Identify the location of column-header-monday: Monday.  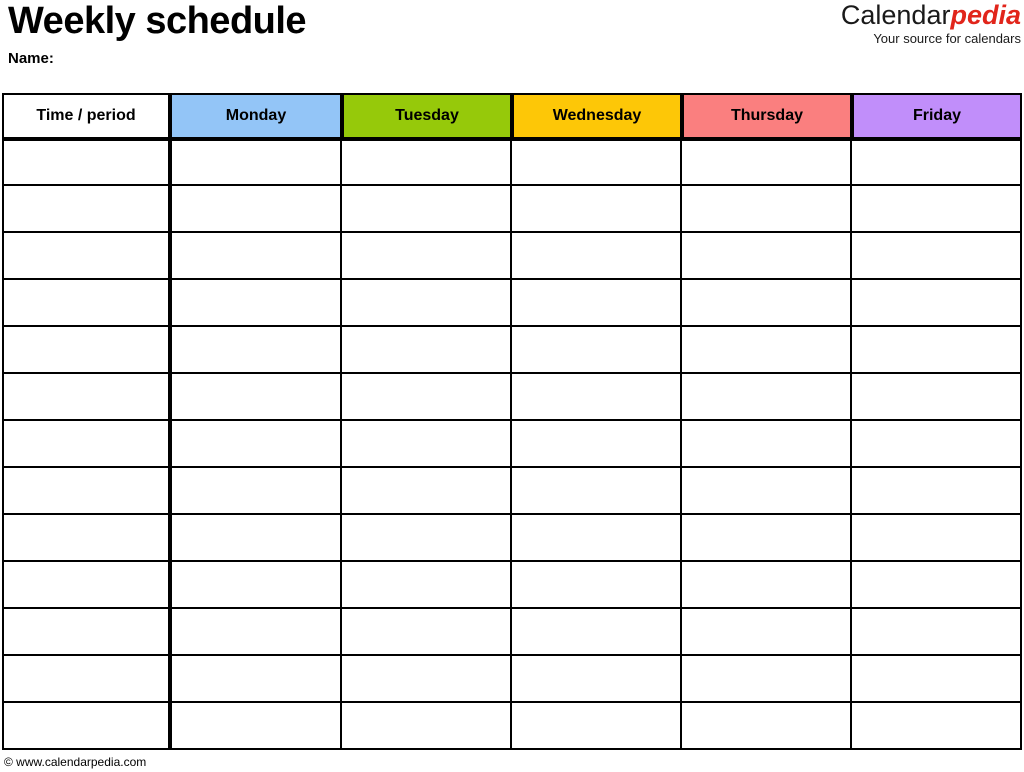
(257, 116).